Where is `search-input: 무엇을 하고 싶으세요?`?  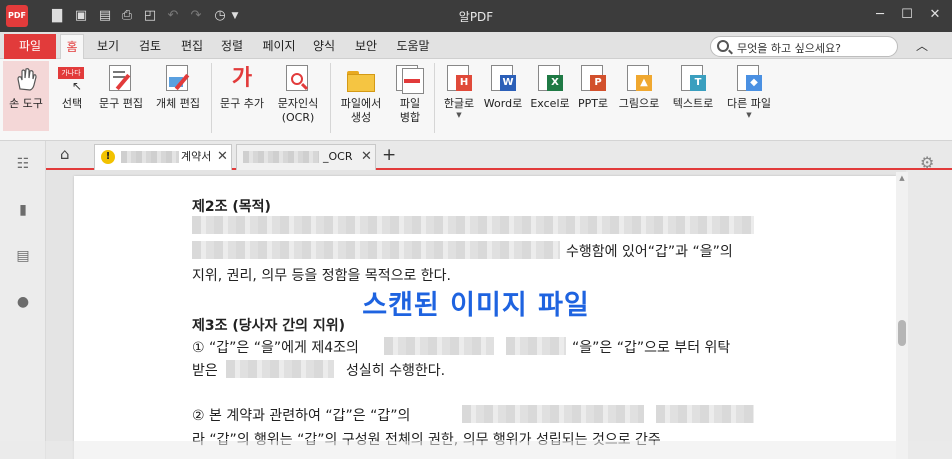
search-input: 무엇을 하고 싶으세요? is located at coordinates (804, 46).